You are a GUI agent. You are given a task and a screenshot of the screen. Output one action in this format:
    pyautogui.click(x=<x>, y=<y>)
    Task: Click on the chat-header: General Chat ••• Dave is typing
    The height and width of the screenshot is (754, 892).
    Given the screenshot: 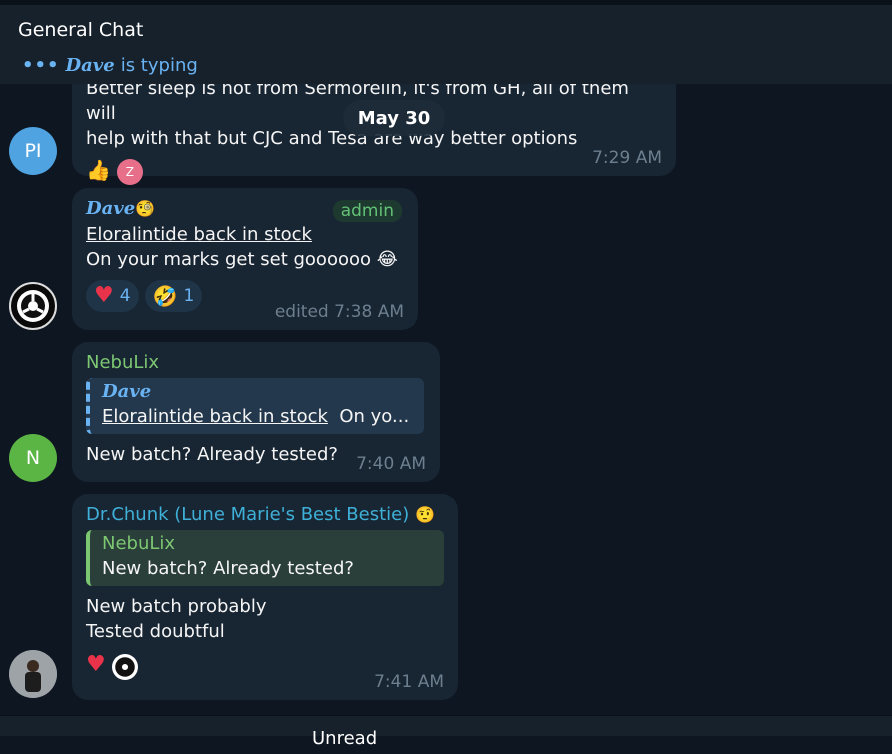 What is the action you would take?
    pyautogui.click(x=446, y=42)
    